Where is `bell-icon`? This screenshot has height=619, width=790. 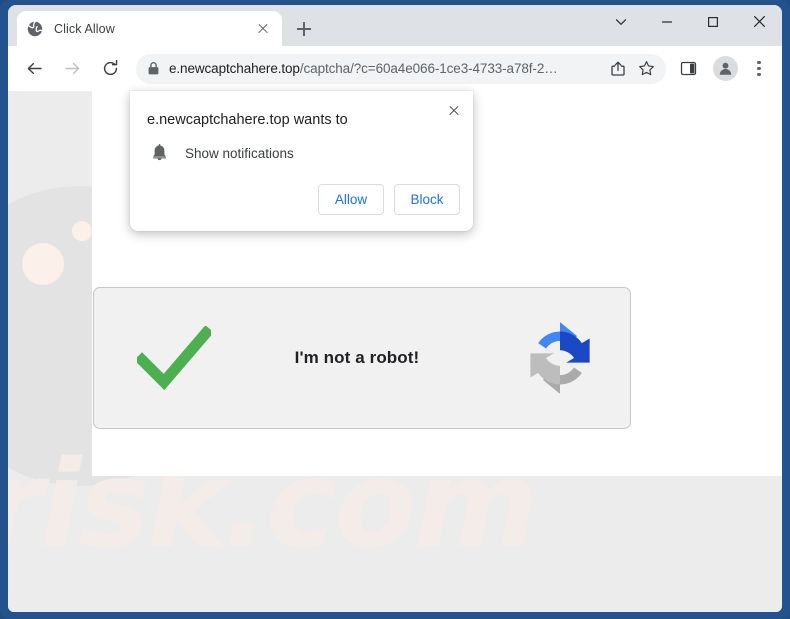
bell-icon is located at coordinates (159, 153).